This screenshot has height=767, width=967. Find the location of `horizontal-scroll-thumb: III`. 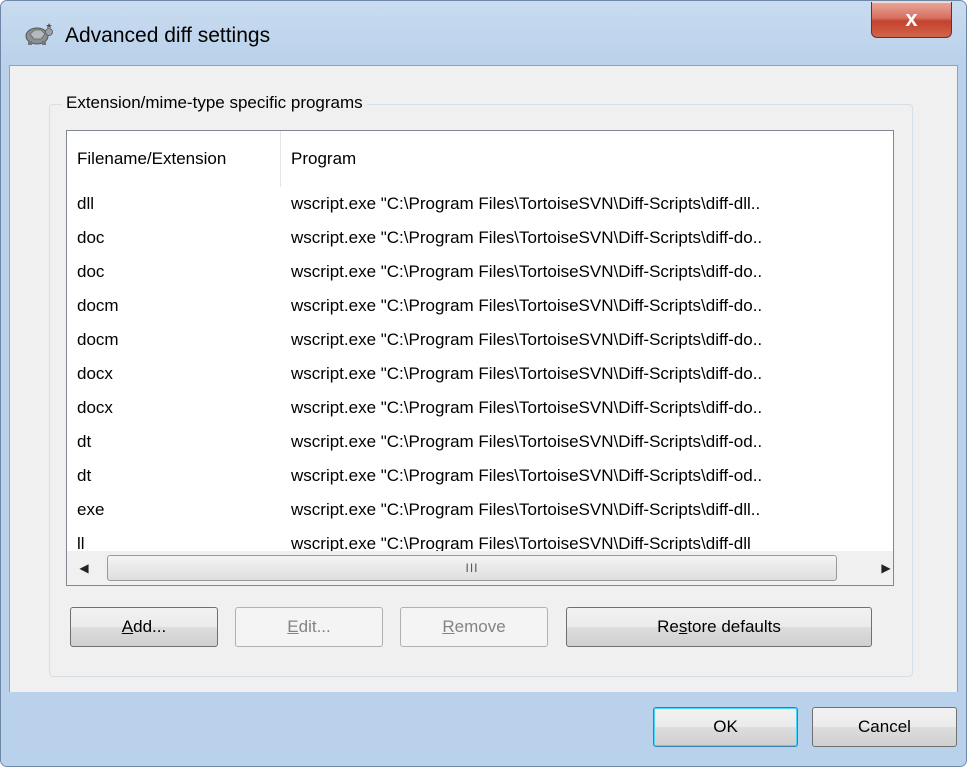

horizontal-scroll-thumb: III is located at coordinates (472, 568).